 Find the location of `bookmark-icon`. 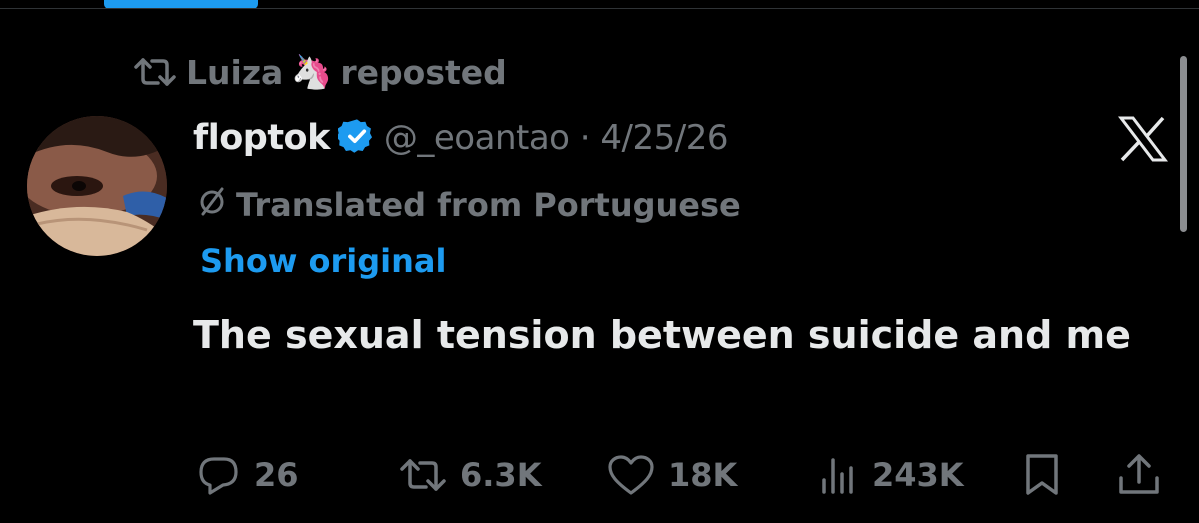

bookmark-icon is located at coordinates (1042, 475).